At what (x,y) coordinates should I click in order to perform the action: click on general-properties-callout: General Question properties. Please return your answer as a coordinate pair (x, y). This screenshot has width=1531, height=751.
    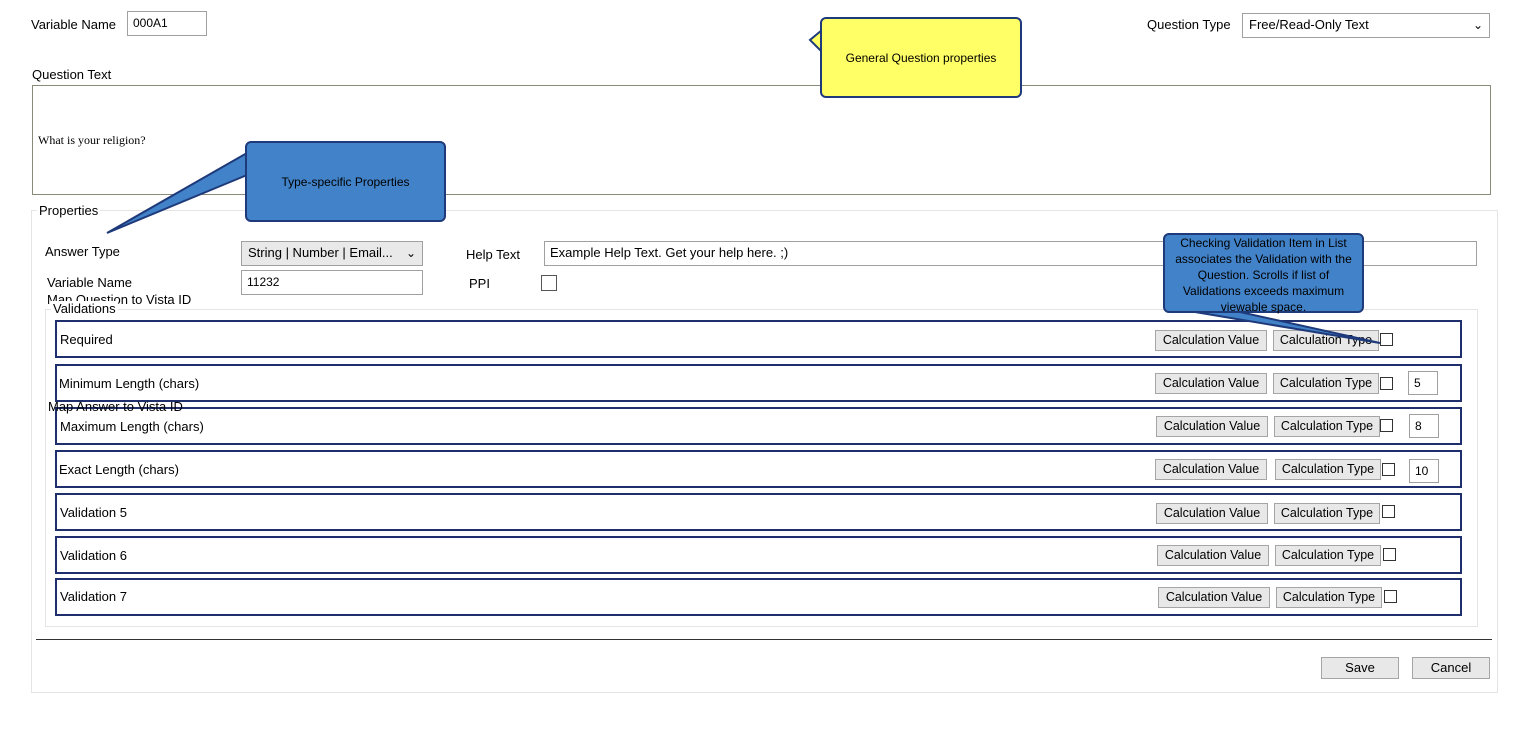
    Looking at the image, I should click on (921, 57).